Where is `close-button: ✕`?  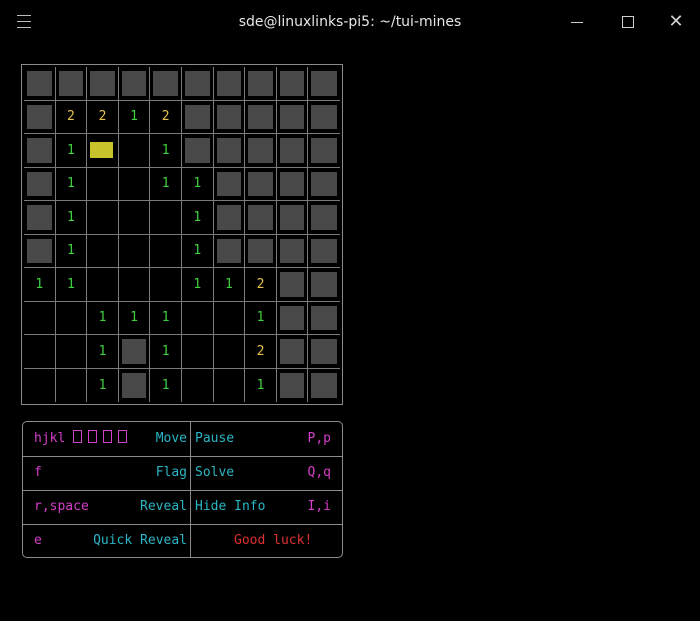
close-button: ✕ is located at coordinates (676, 22).